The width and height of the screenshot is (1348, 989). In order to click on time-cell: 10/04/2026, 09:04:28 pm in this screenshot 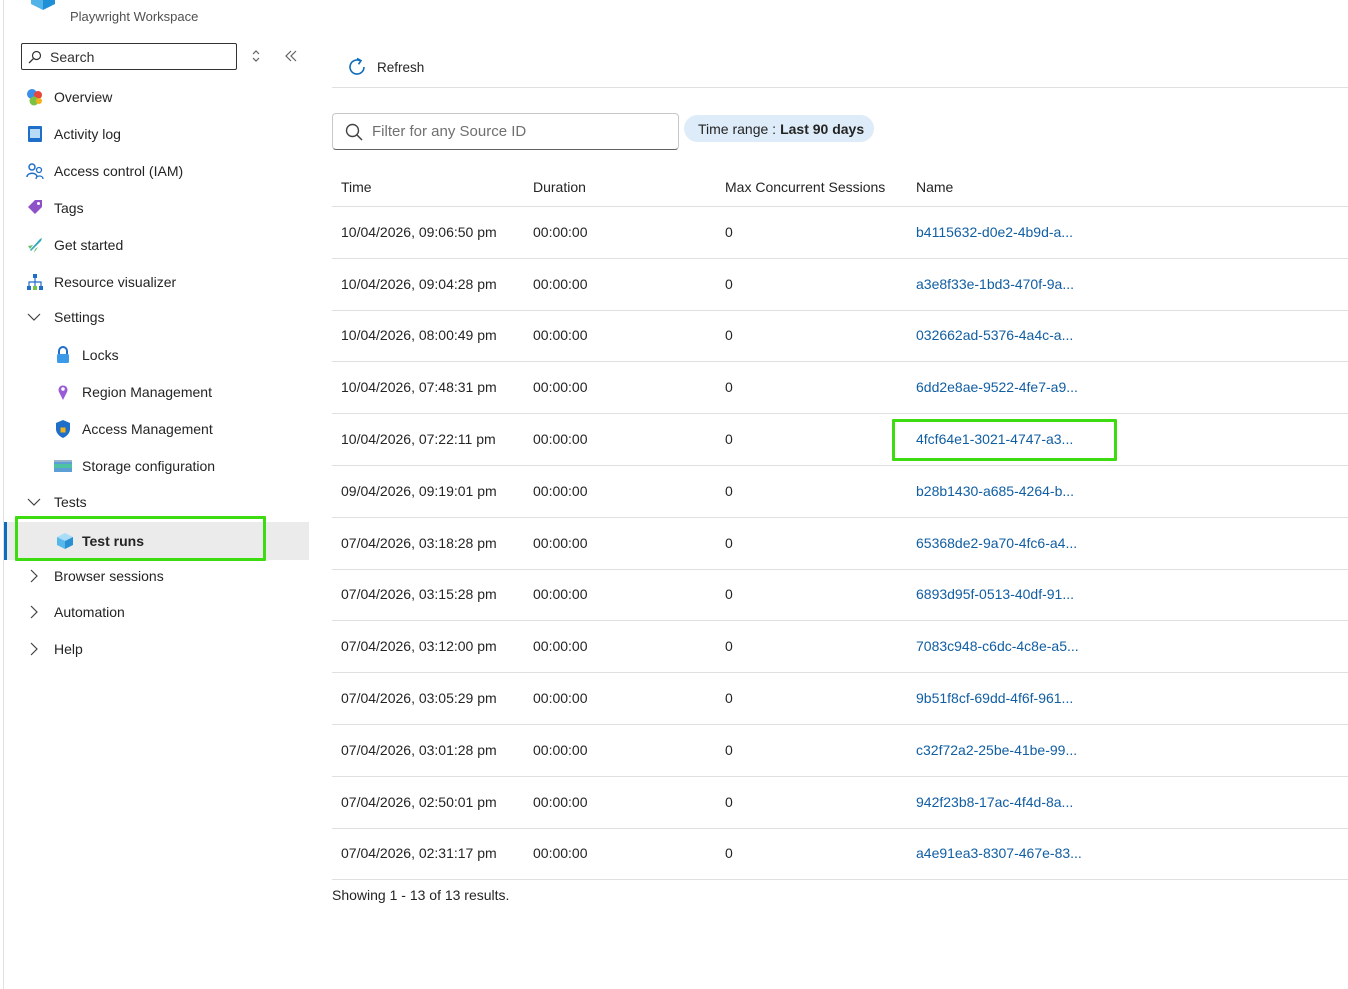, I will do `click(419, 284)`.